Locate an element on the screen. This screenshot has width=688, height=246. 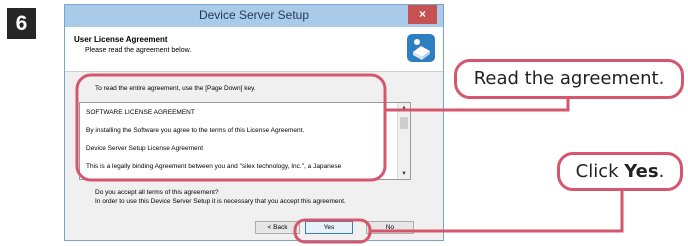
click-yes-prefix: Click is located at coordinates (600, 171).